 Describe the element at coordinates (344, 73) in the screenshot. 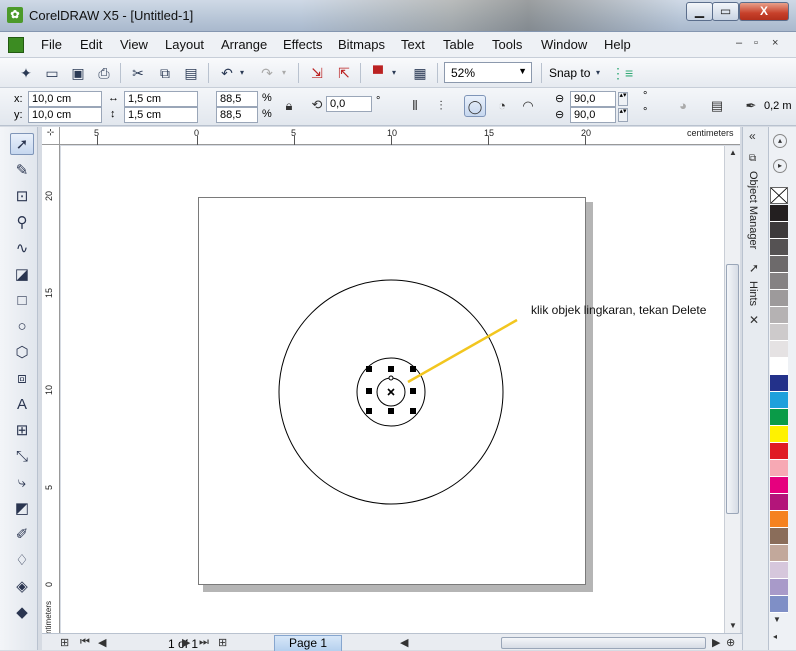

I see `export-icon: ⇱` at that location.